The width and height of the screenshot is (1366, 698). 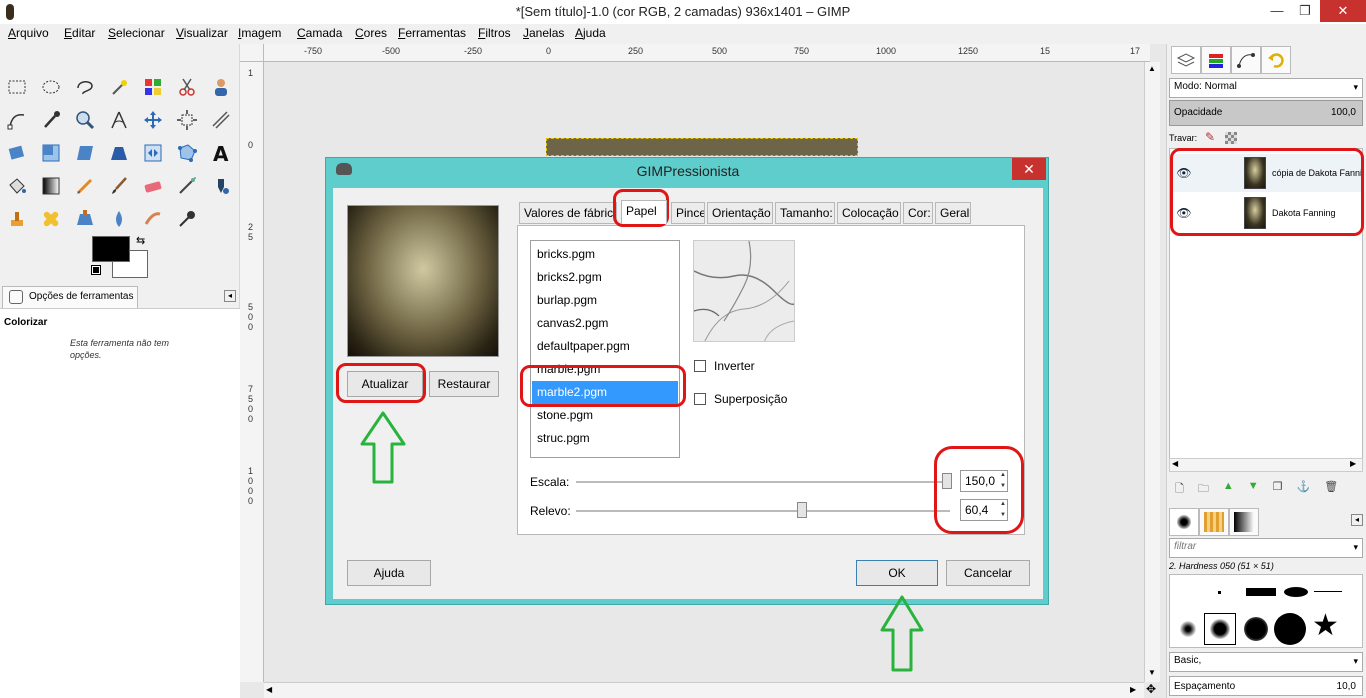 I want to click on raise-layer-icon: ▲, so click(x=1228, y=488).